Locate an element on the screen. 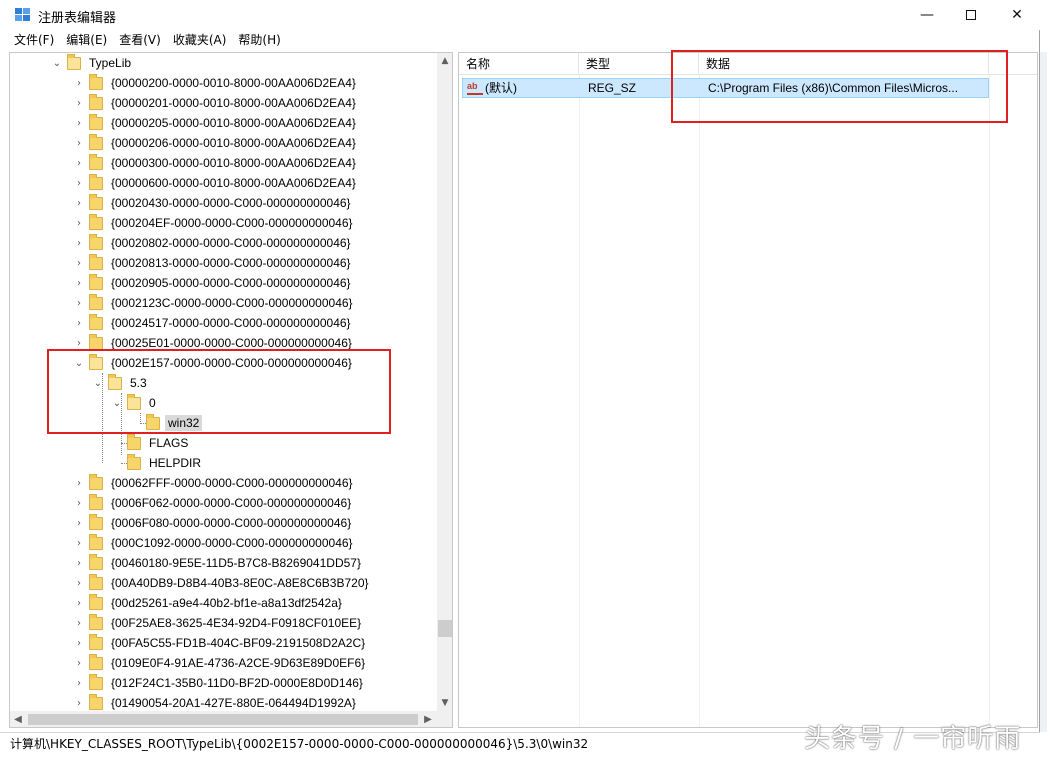  watermark-text: 头条号 / 一帘听雨 is located at coordinates (913, 739).